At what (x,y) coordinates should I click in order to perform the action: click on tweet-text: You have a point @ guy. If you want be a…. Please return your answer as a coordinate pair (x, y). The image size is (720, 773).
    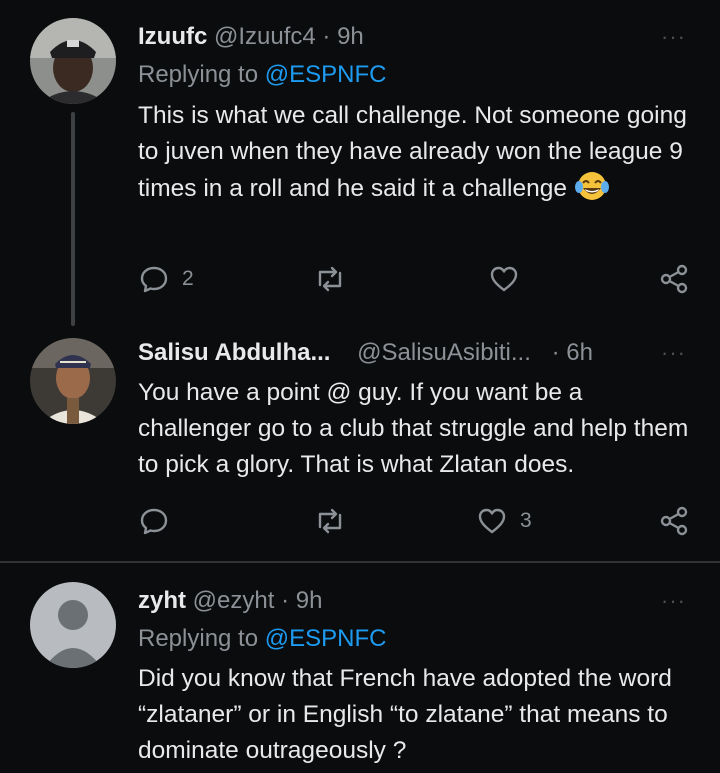
    Looking at the image, I should click on (418, 429).